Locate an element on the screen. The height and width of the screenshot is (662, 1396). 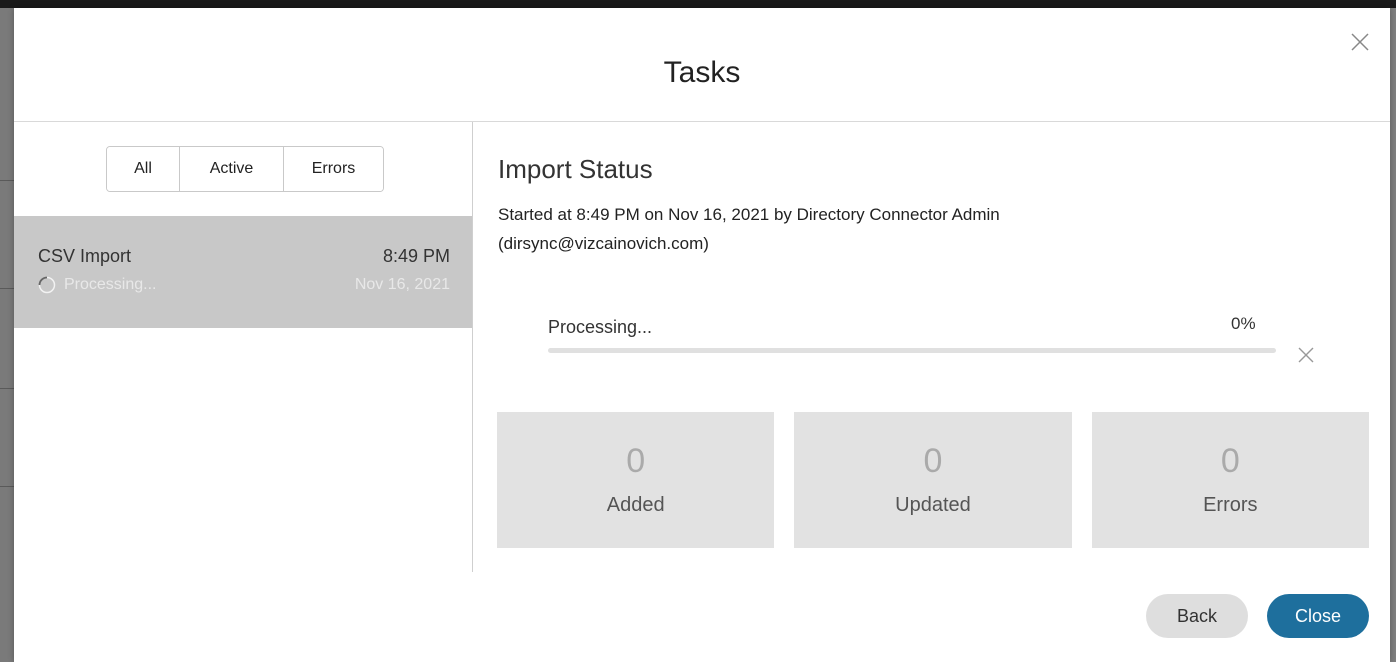
filter-errors-button: Errors is located at coordinates (333, 169).